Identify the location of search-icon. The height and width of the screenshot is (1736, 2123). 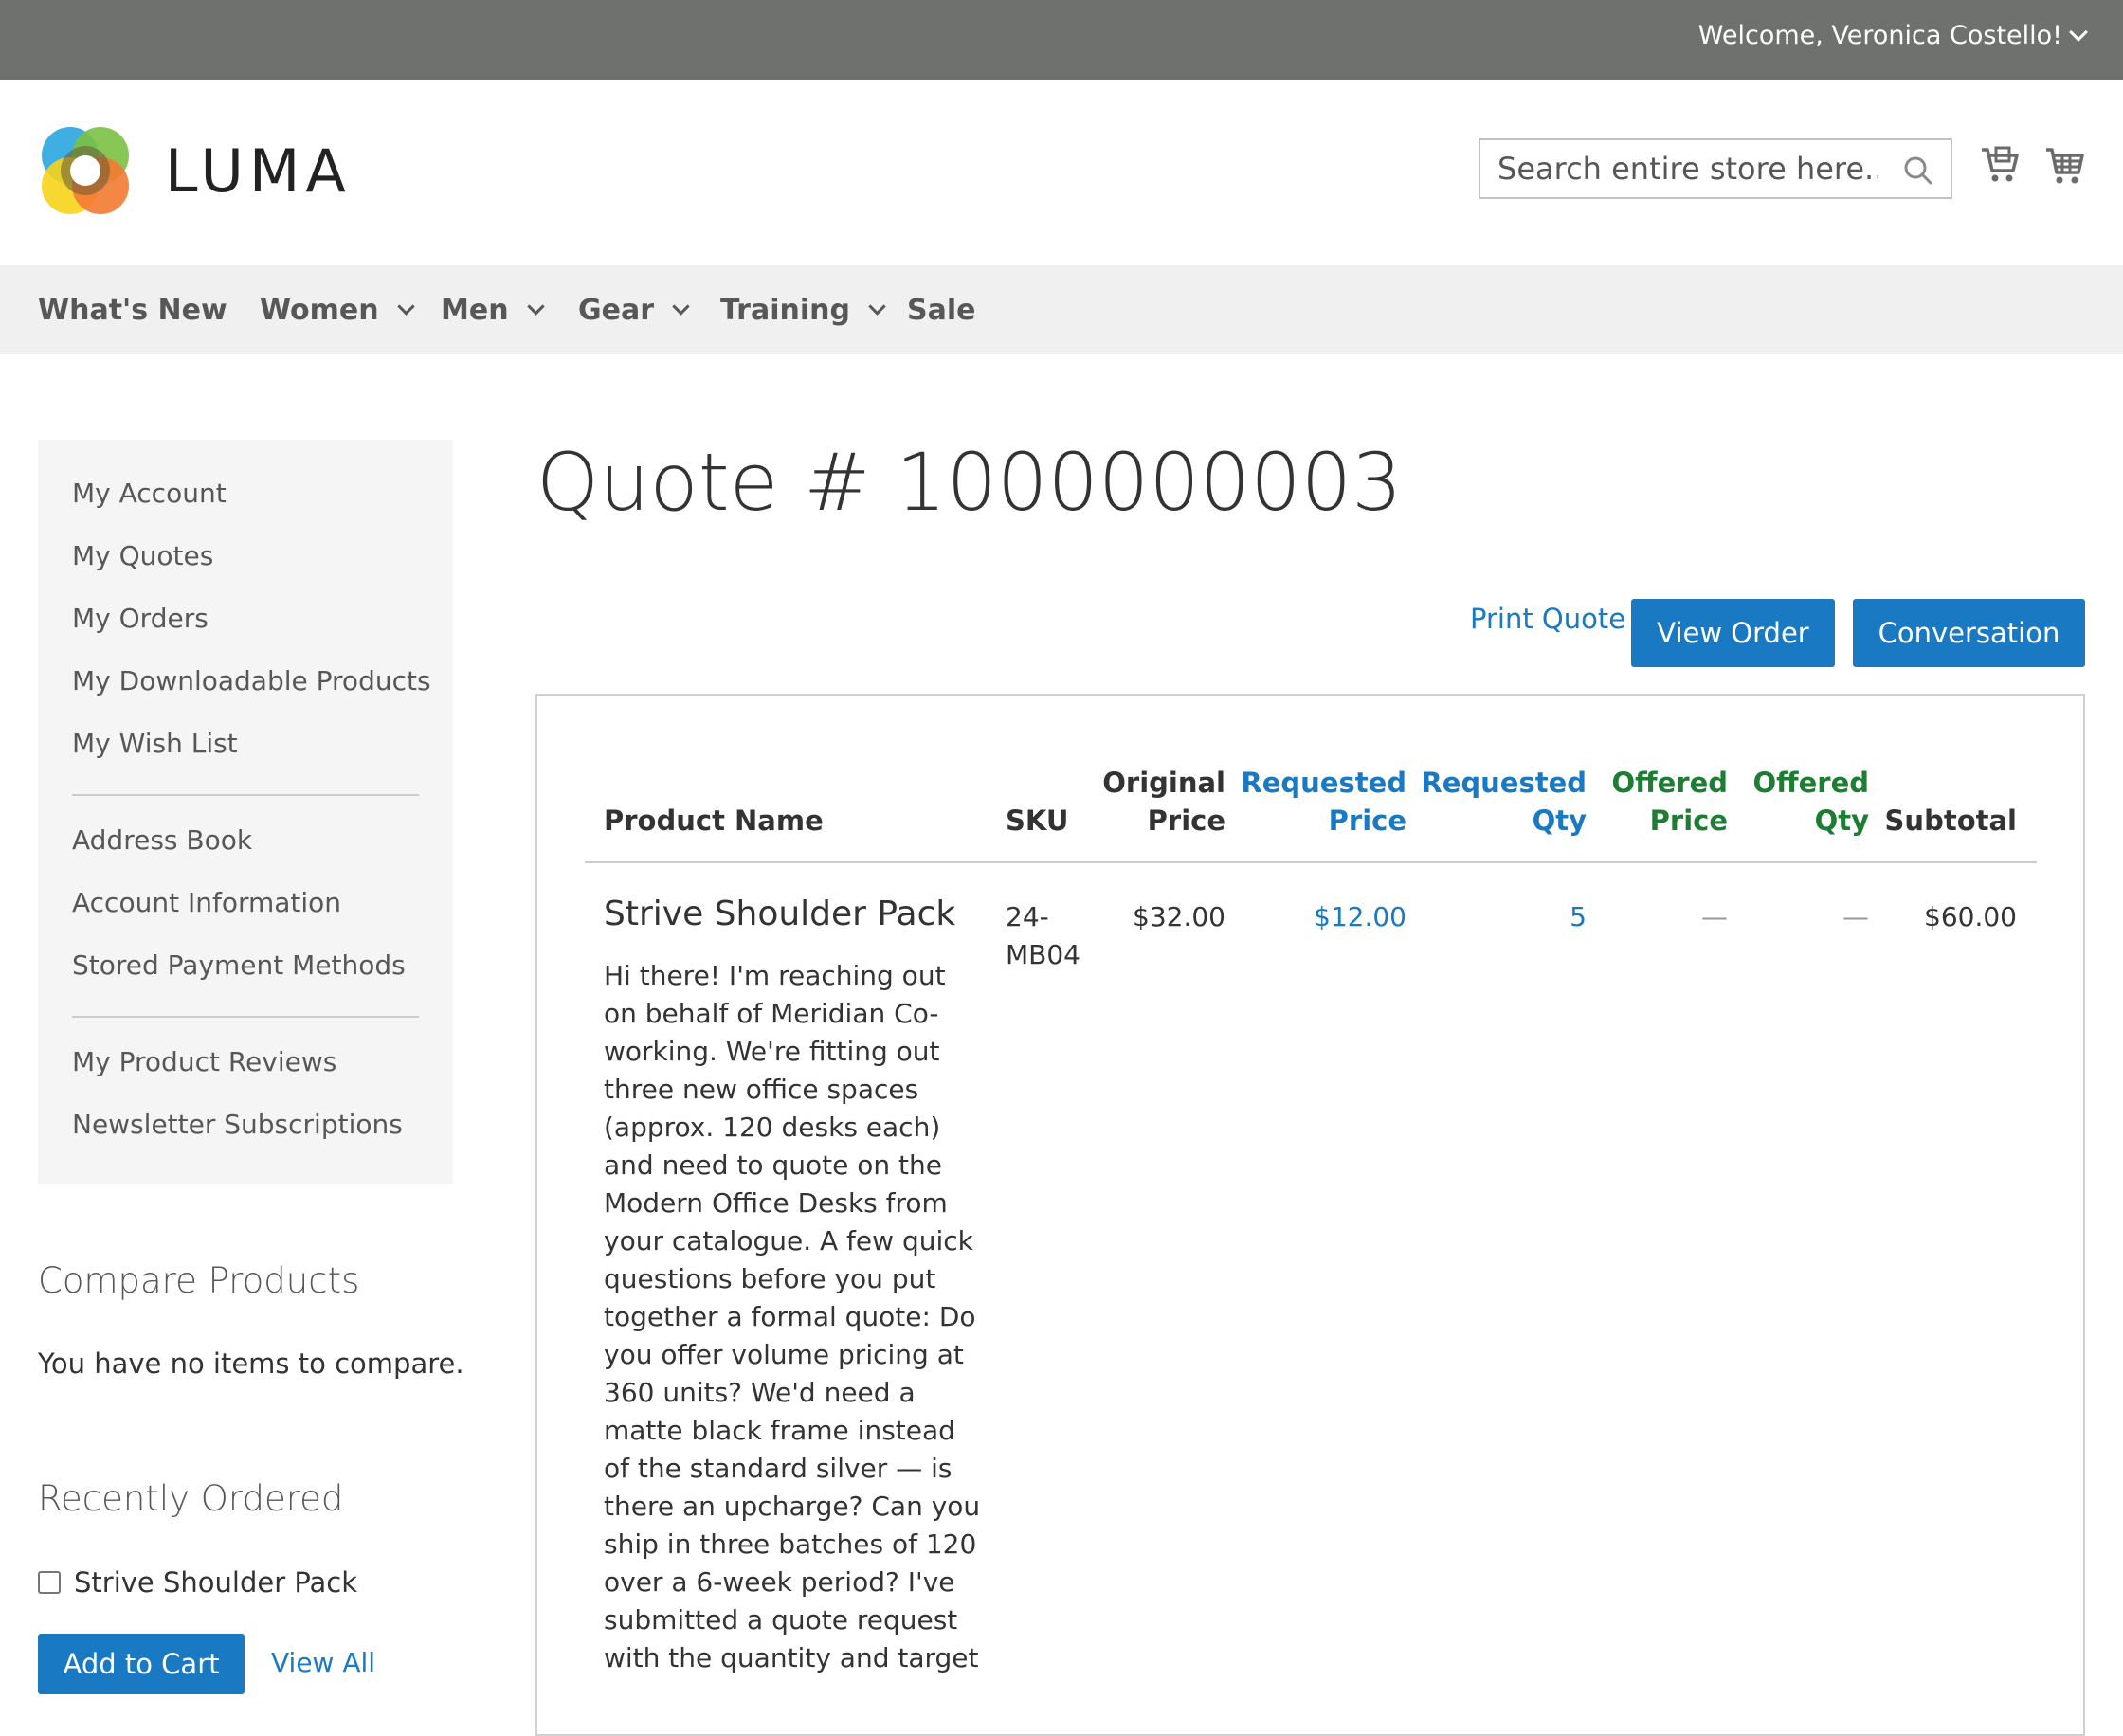
(1918, 170).